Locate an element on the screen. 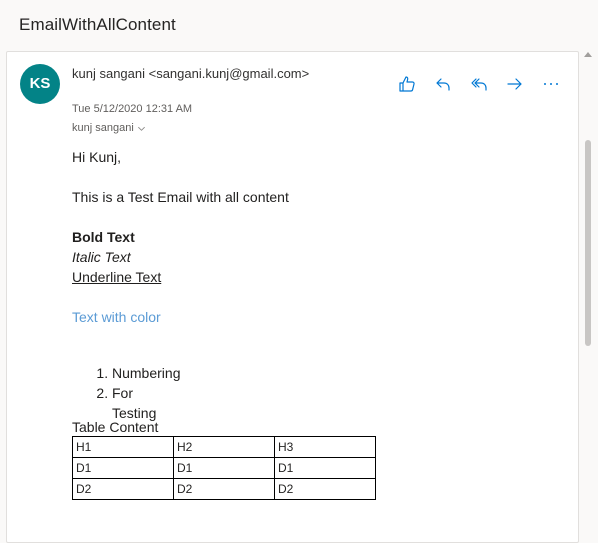 This screenshot has height=543, width=598. table-row: D2 D2 D2 is located at coordinates (224, 489).